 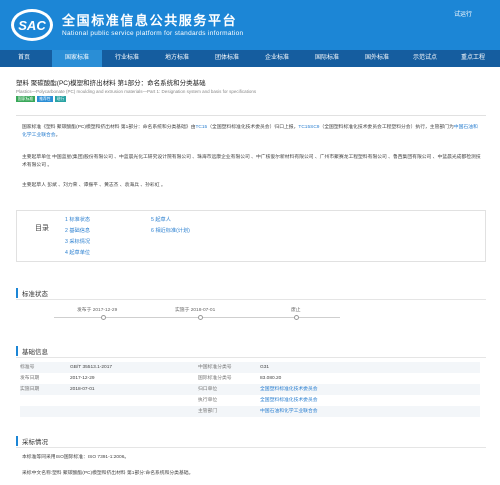 I want to click on drafters-paragraph: 主要起草人 彭斌 、刘力荣 、谭振平 、黄志杰 、袁海兵 、孙彩虹 。, so click(x=94, y=185).